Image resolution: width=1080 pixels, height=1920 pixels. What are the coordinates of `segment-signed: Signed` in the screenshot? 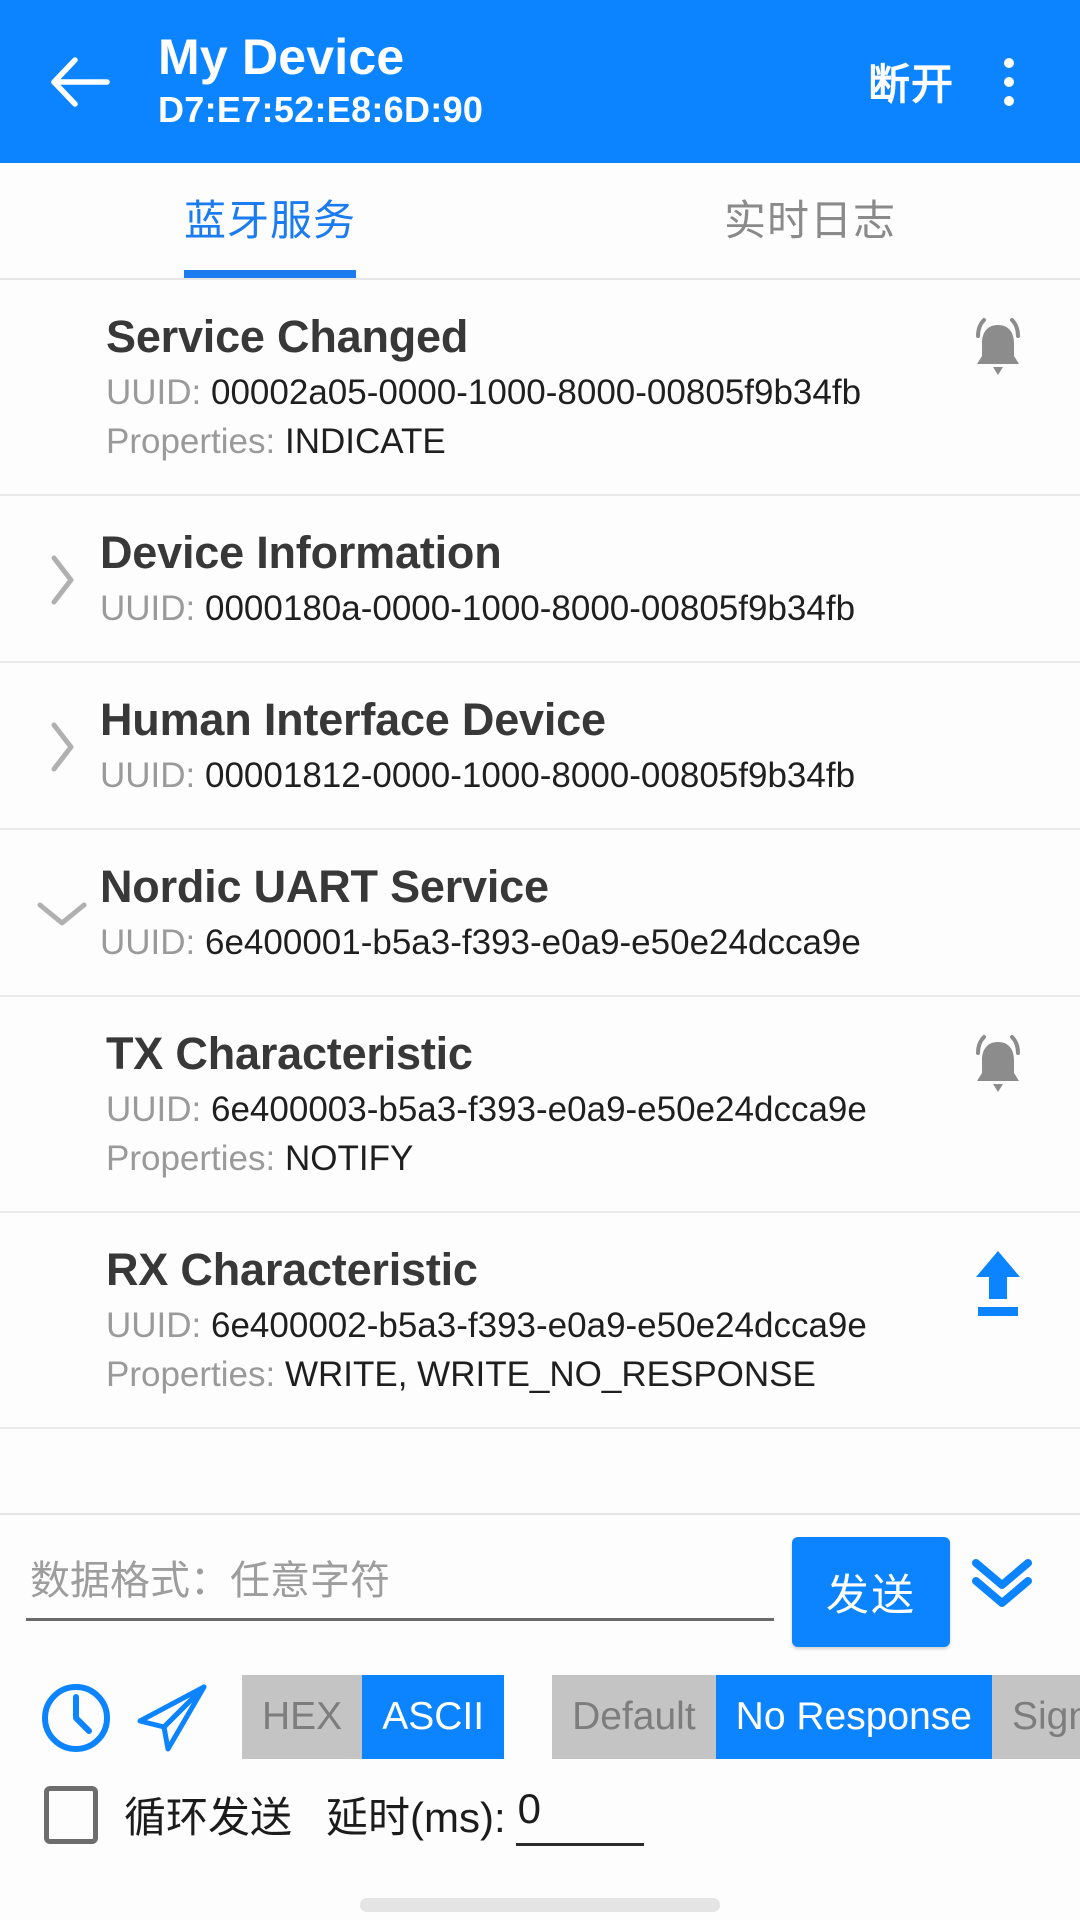 It's located at (1035, 1717).